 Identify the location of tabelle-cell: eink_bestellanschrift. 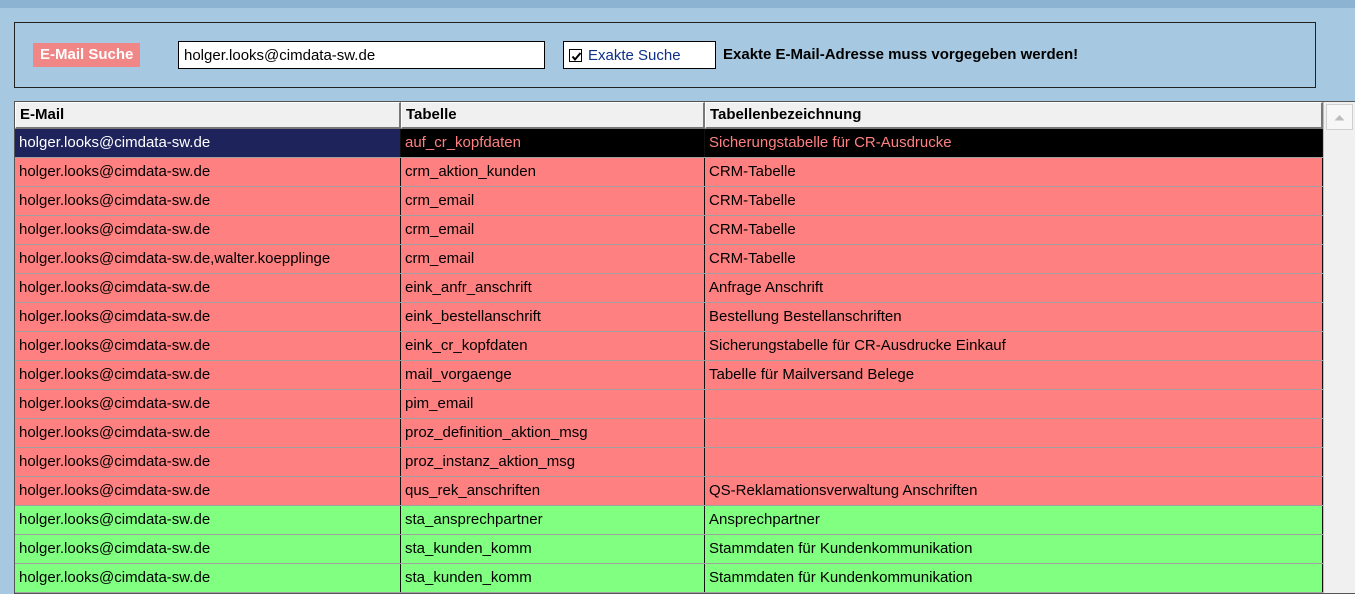
(553, 317).